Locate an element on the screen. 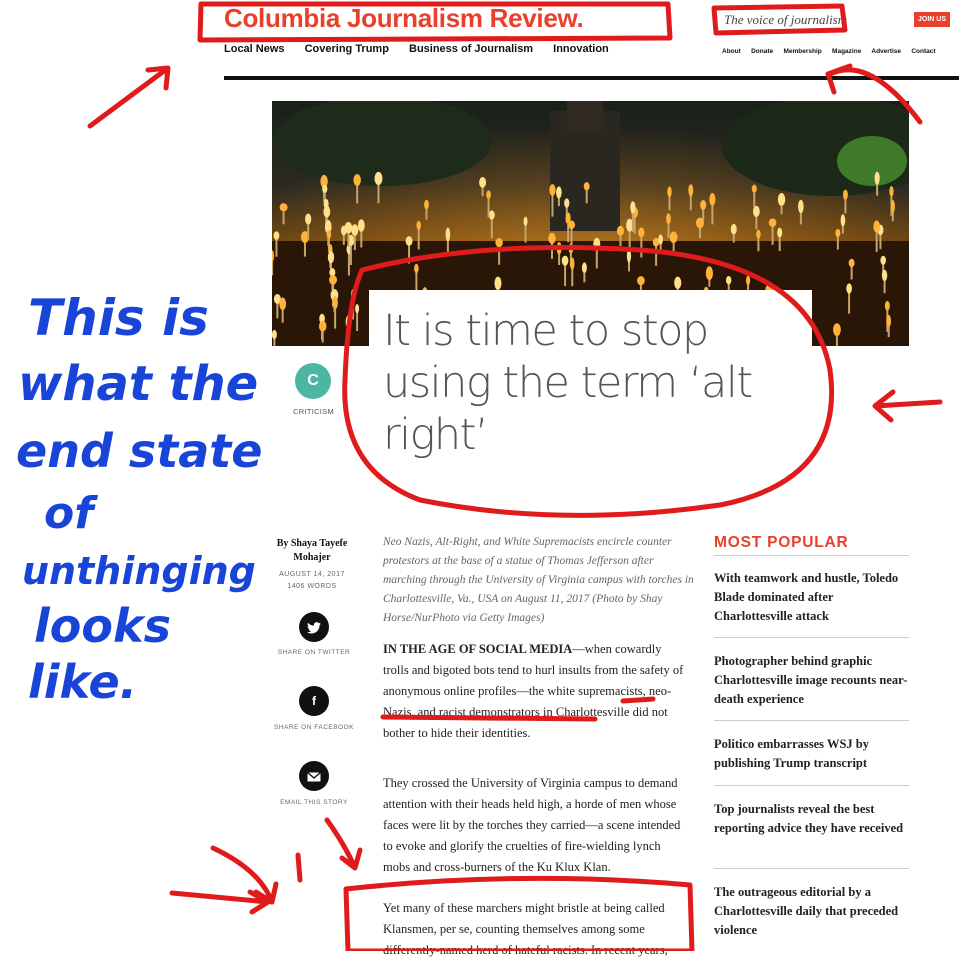 This screenshot has width=959, height=961. arrow-to-logo is located at coordinates (129, 97).